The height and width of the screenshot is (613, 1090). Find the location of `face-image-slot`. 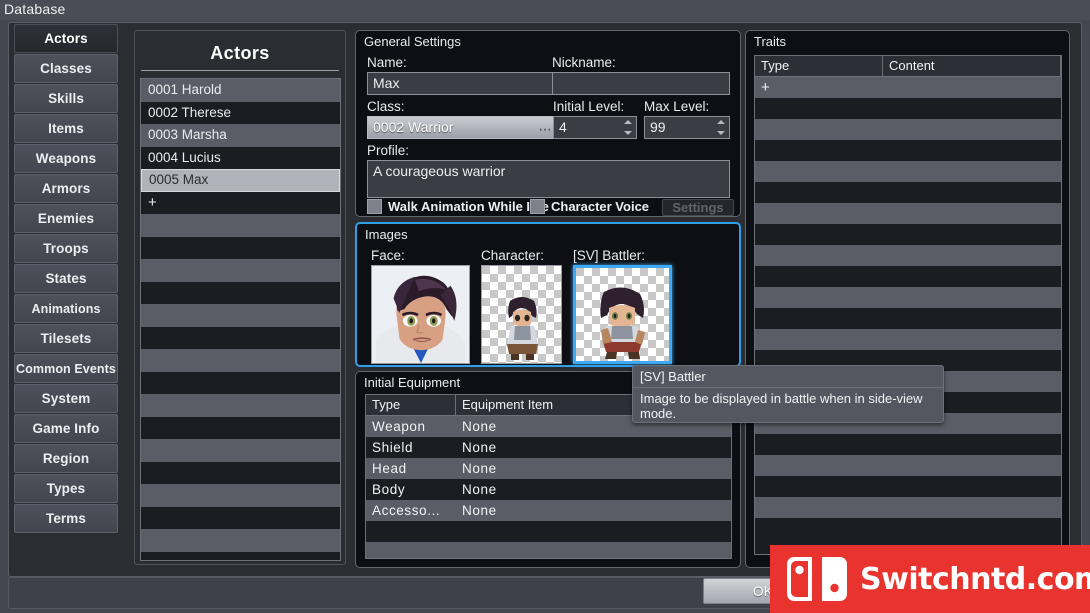

face-image-slot is located at coordinates (420, 314).